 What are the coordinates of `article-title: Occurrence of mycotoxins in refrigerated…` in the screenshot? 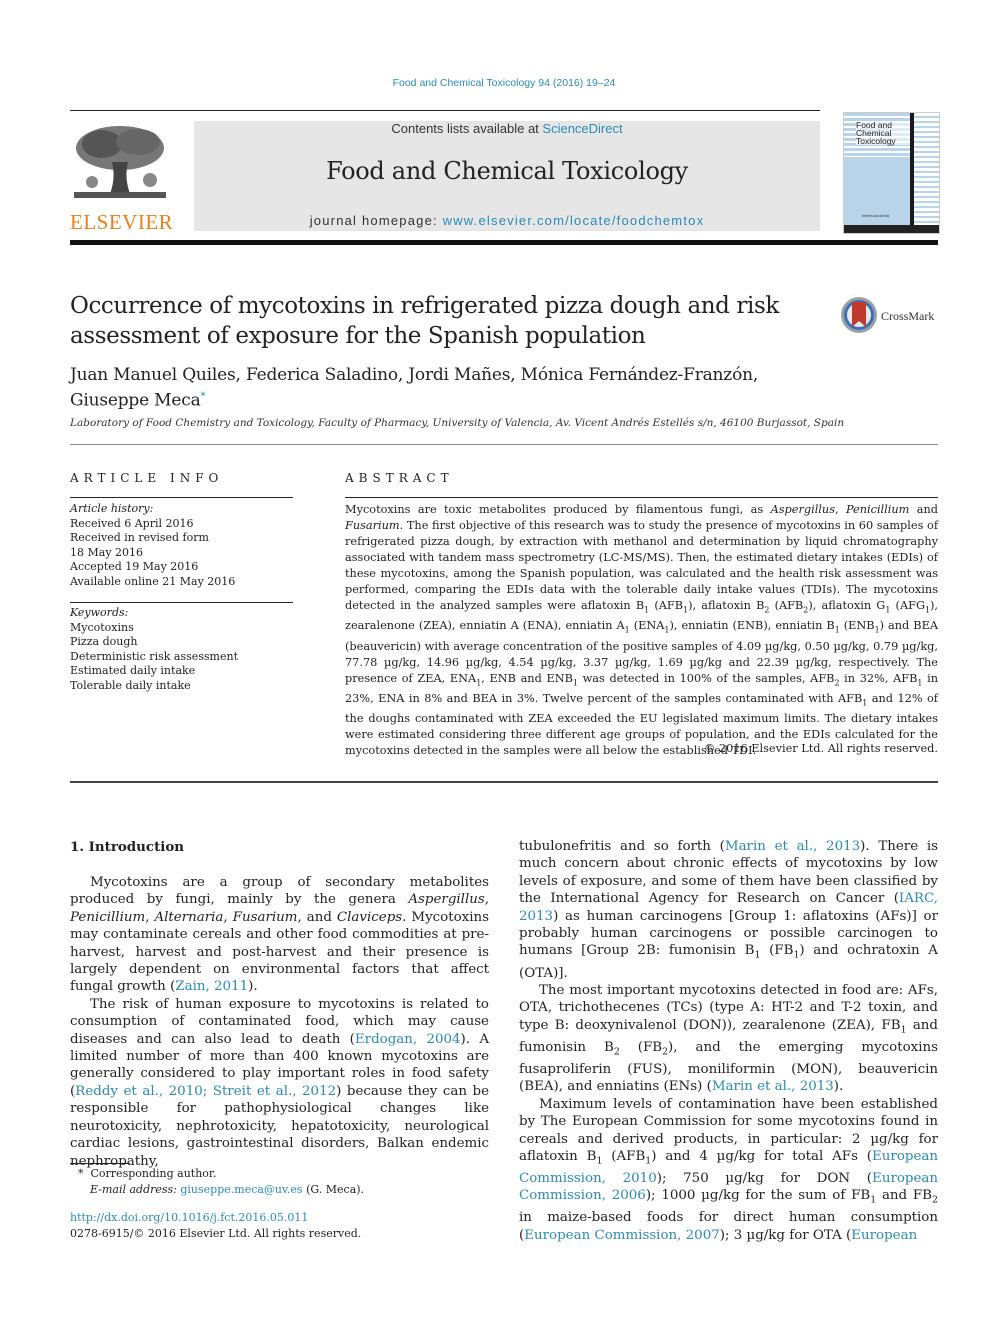 It's located at (424, 321).